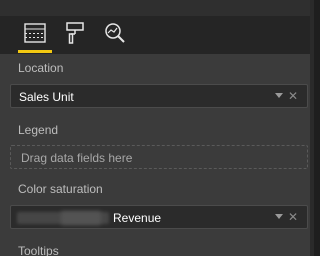 The width and height of the screenshot is (320, 256). Describe the element at coordinates (77, 158) in the screenshot. I see `legend-placeholder: Drag data fields here` at that location.